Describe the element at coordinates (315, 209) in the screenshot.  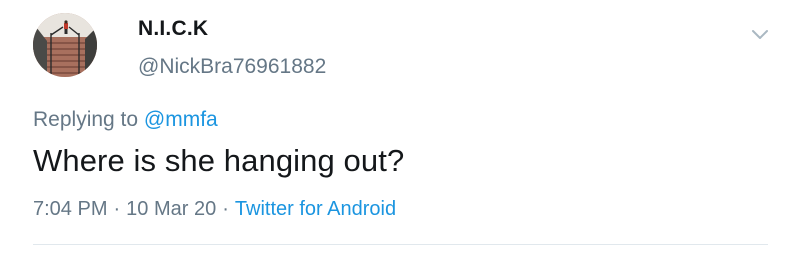
I see `tweet-source-link: Twitter for Android` at that location.